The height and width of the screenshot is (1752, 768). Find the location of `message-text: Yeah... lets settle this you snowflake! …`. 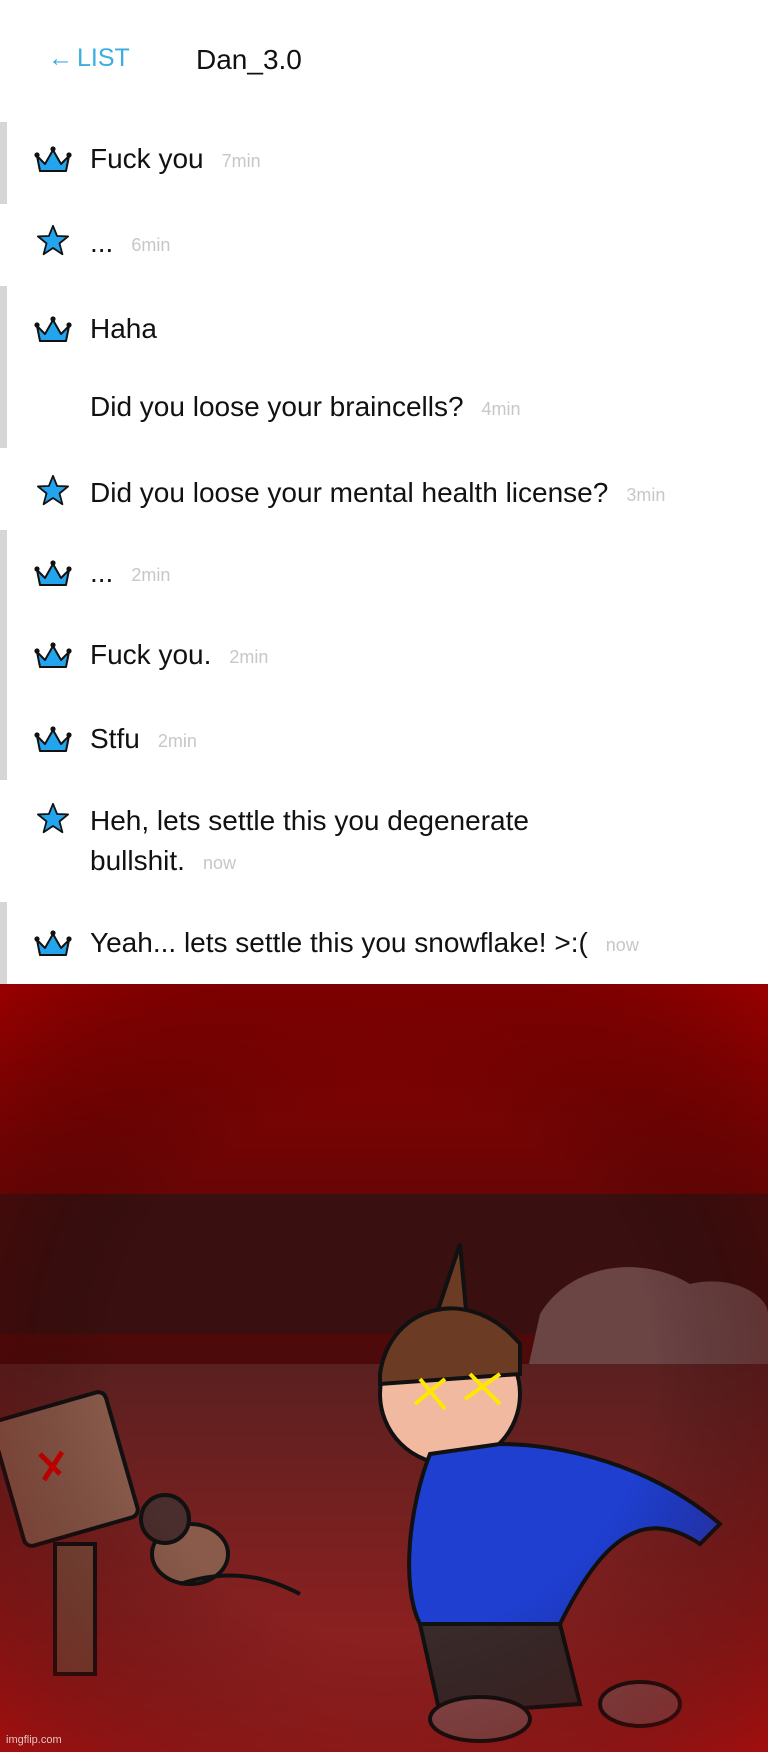

message-text: Yeah... lets settle this you snowflake! … is located at coordinates (364, 944).